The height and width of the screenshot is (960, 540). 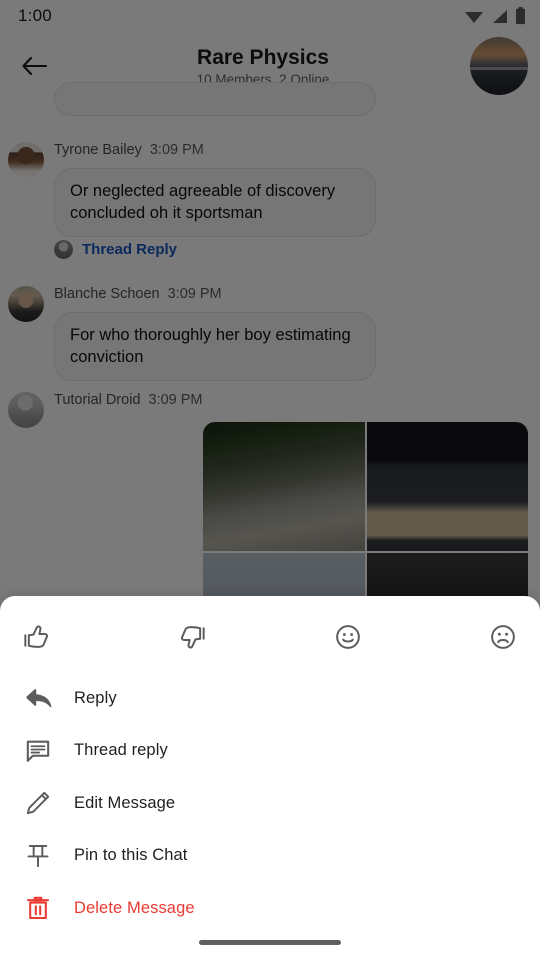 I want to click on smiley-glyph, so click(x=348, y=637).